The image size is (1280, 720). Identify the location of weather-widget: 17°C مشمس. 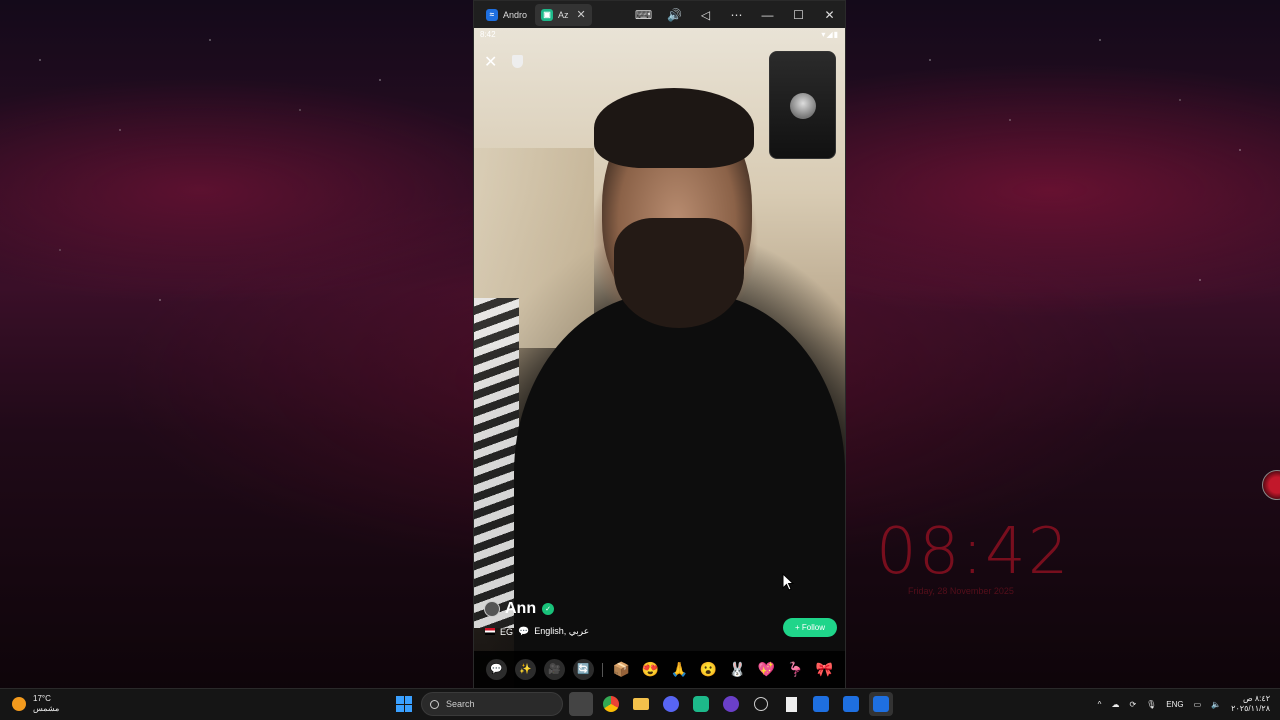
(35, 704).